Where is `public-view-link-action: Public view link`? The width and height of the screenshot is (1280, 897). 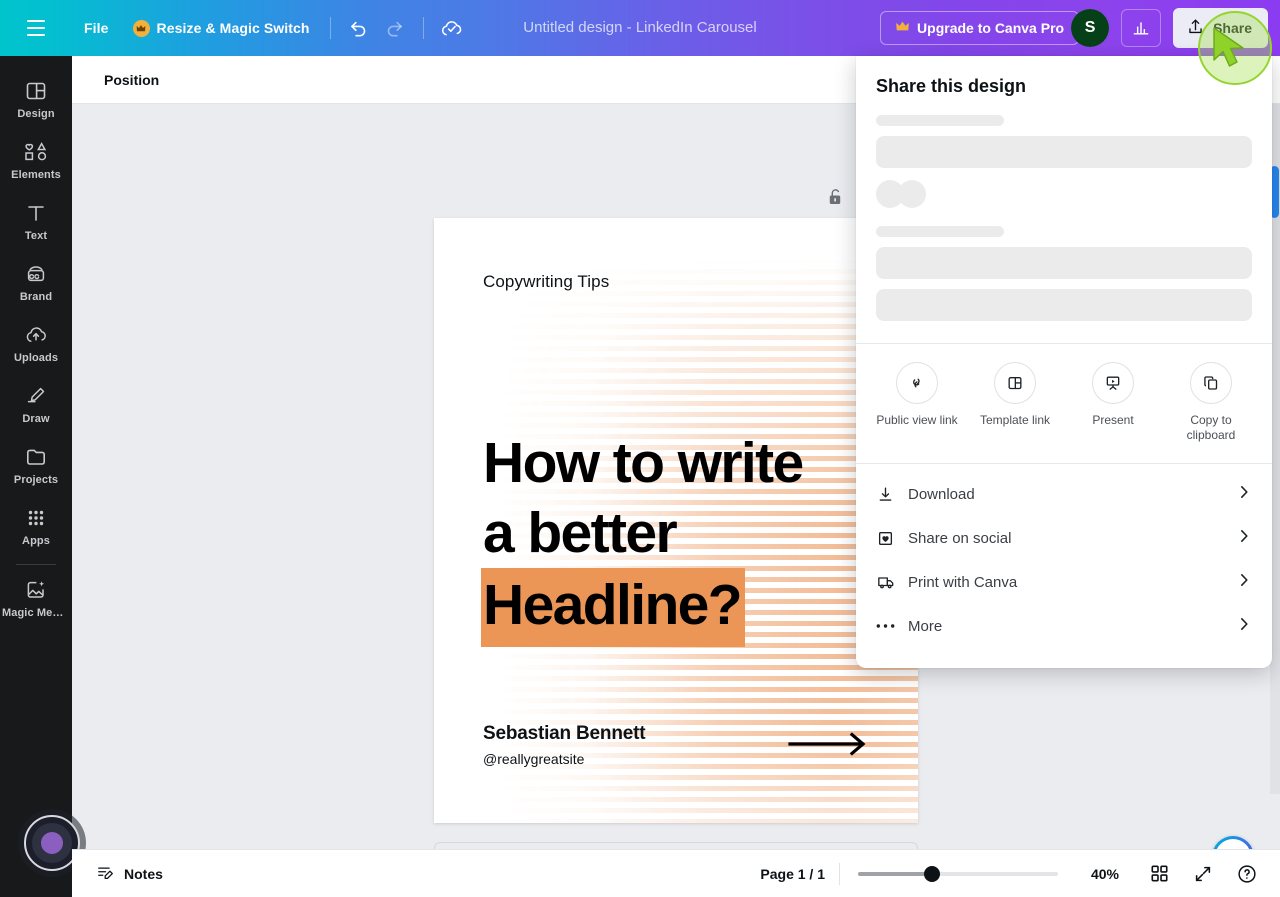
public-view-link-action: Public view link is located at coordinates (917, 402).